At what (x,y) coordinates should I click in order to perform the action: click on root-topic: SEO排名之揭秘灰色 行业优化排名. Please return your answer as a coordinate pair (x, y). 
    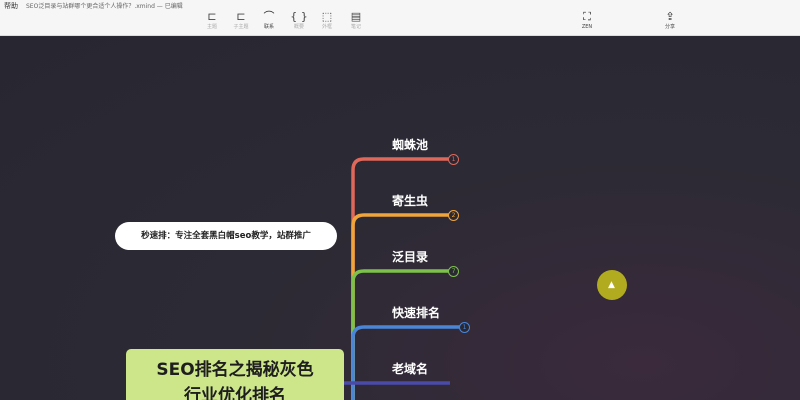
    Looking at the image, I should click on (235, 374).